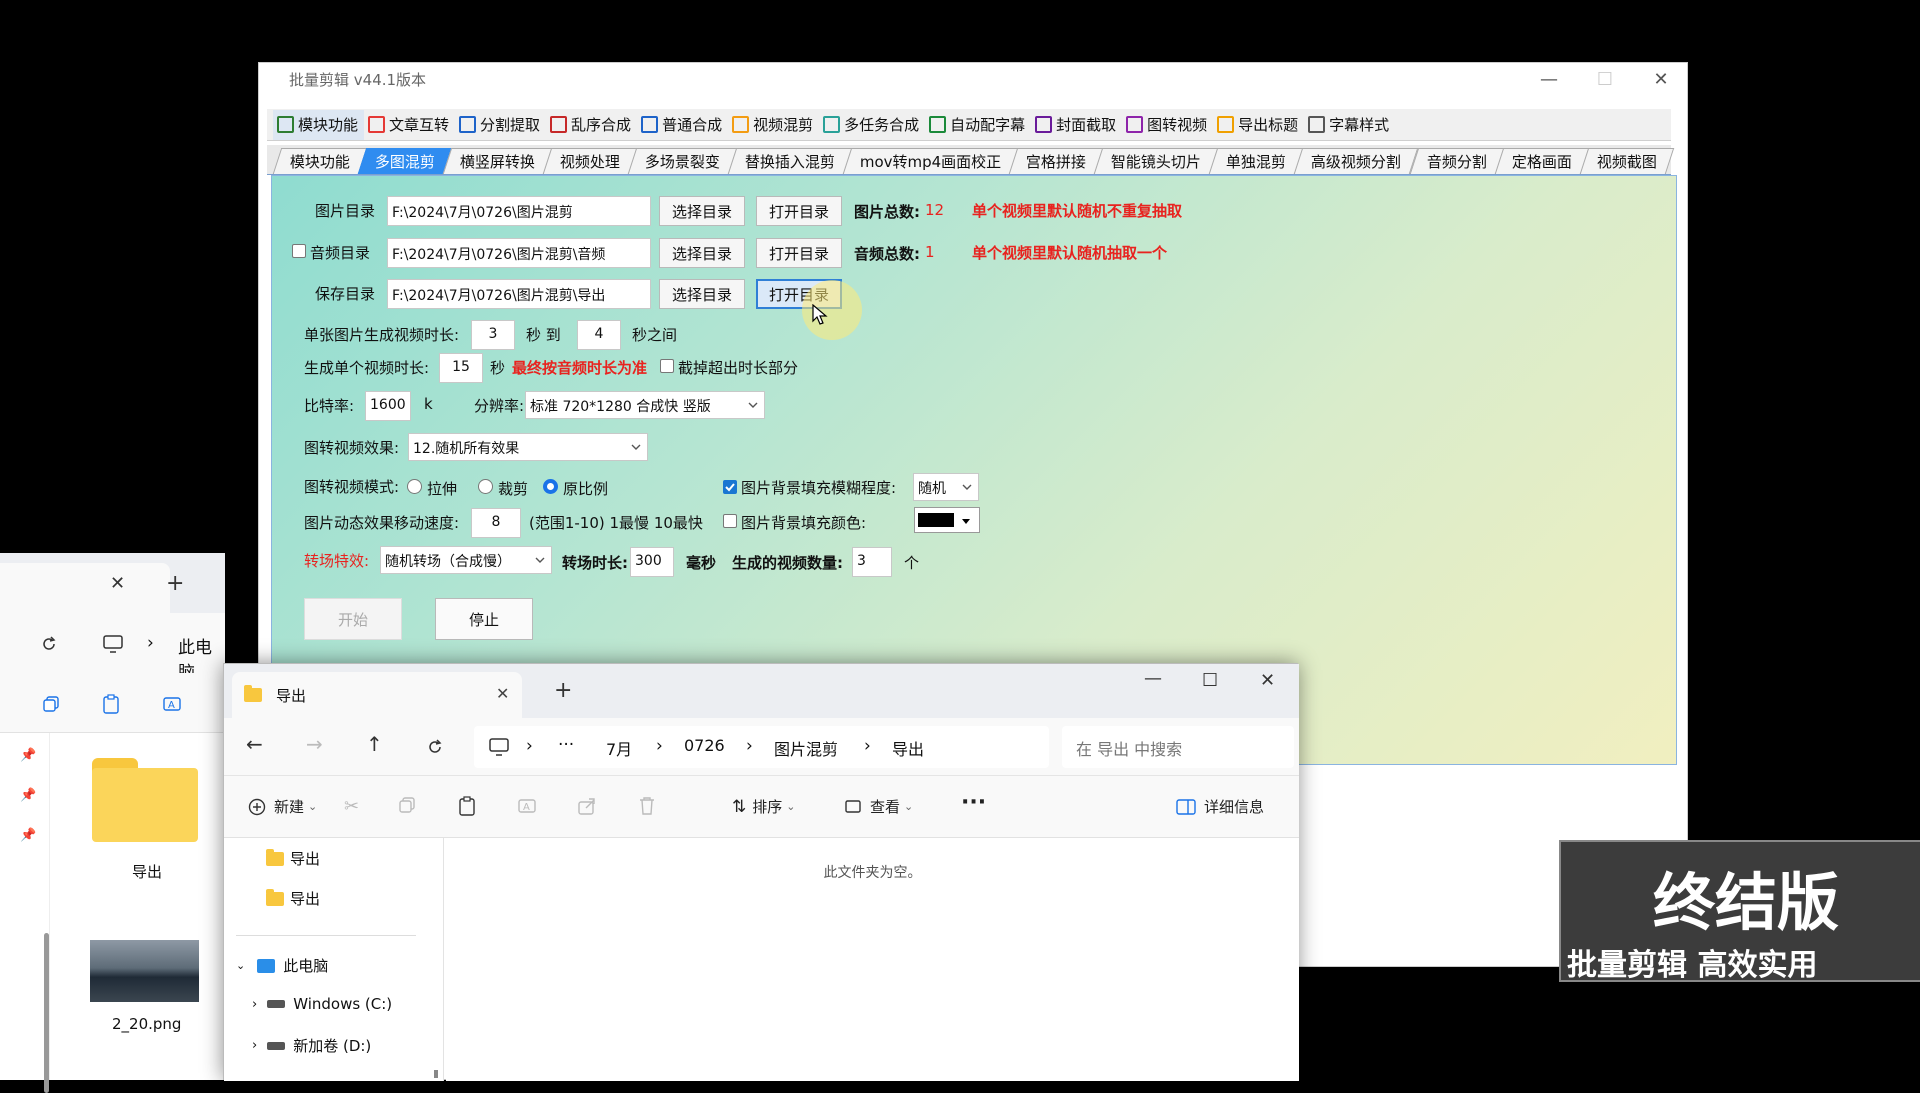 The image size is (1920, 1093). Describe the element at coordinates (282, 806) in the screenshot. I see `new-button: 新建 ⌄` at that location.